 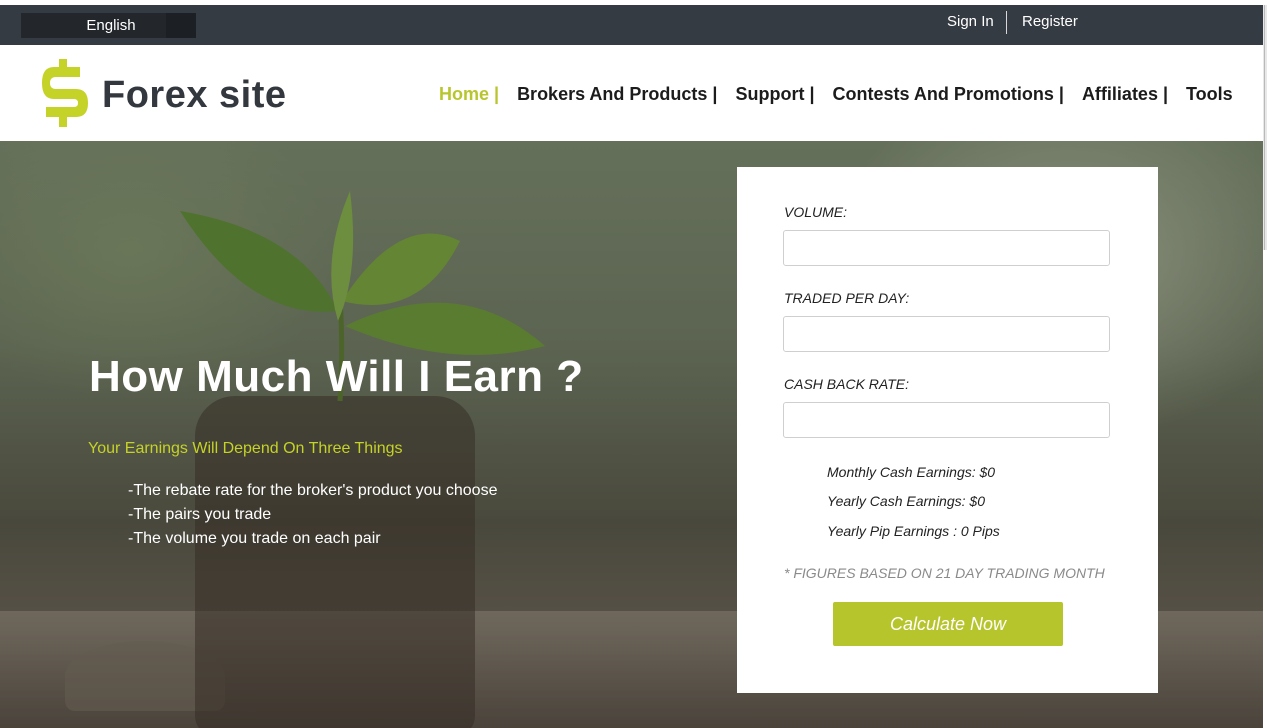 What do you see at coordinates (1006, 22) in the screenshot?
I see `topbar-divider` at bounding box center [1006, 22].